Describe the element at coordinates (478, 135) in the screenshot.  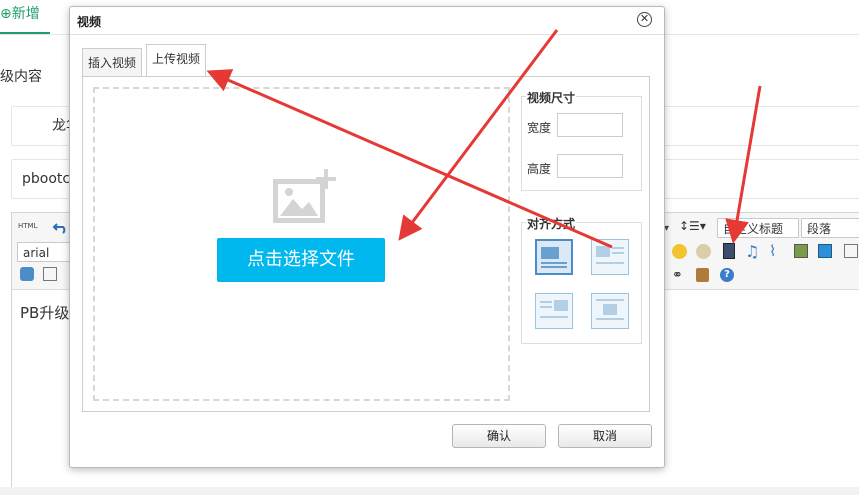
I see `arrow-to-upload-button` at that location.